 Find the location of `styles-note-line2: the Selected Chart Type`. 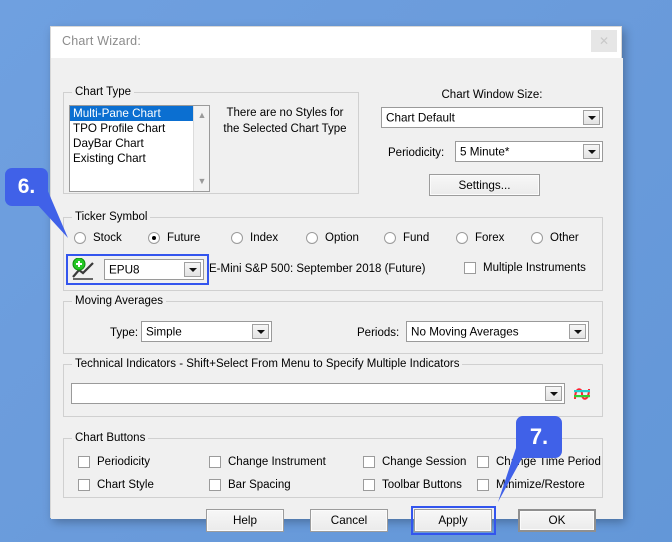

styles-note-line2: the Selected Chart Type is located at coordinates (285, 129).